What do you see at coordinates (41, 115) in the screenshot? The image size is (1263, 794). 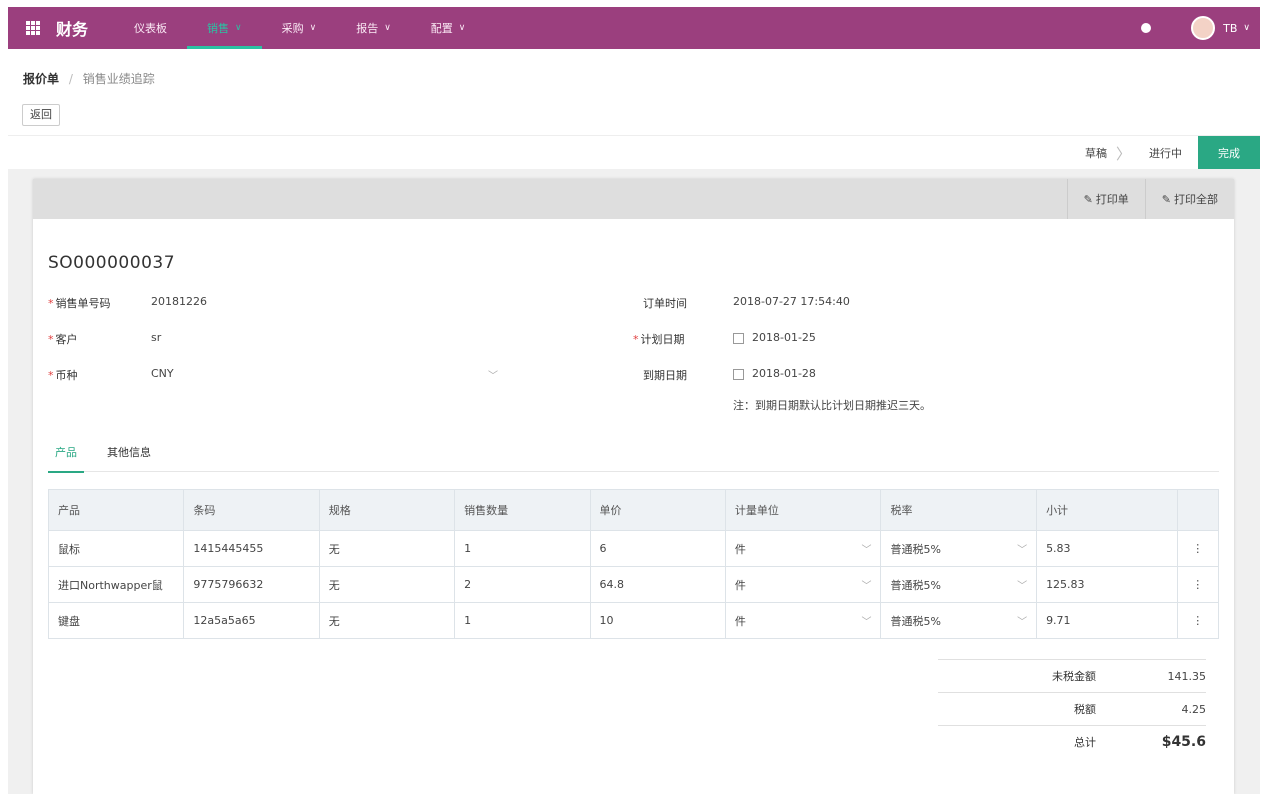 I see `back-button: 返回` at bounding box center [41, 115].